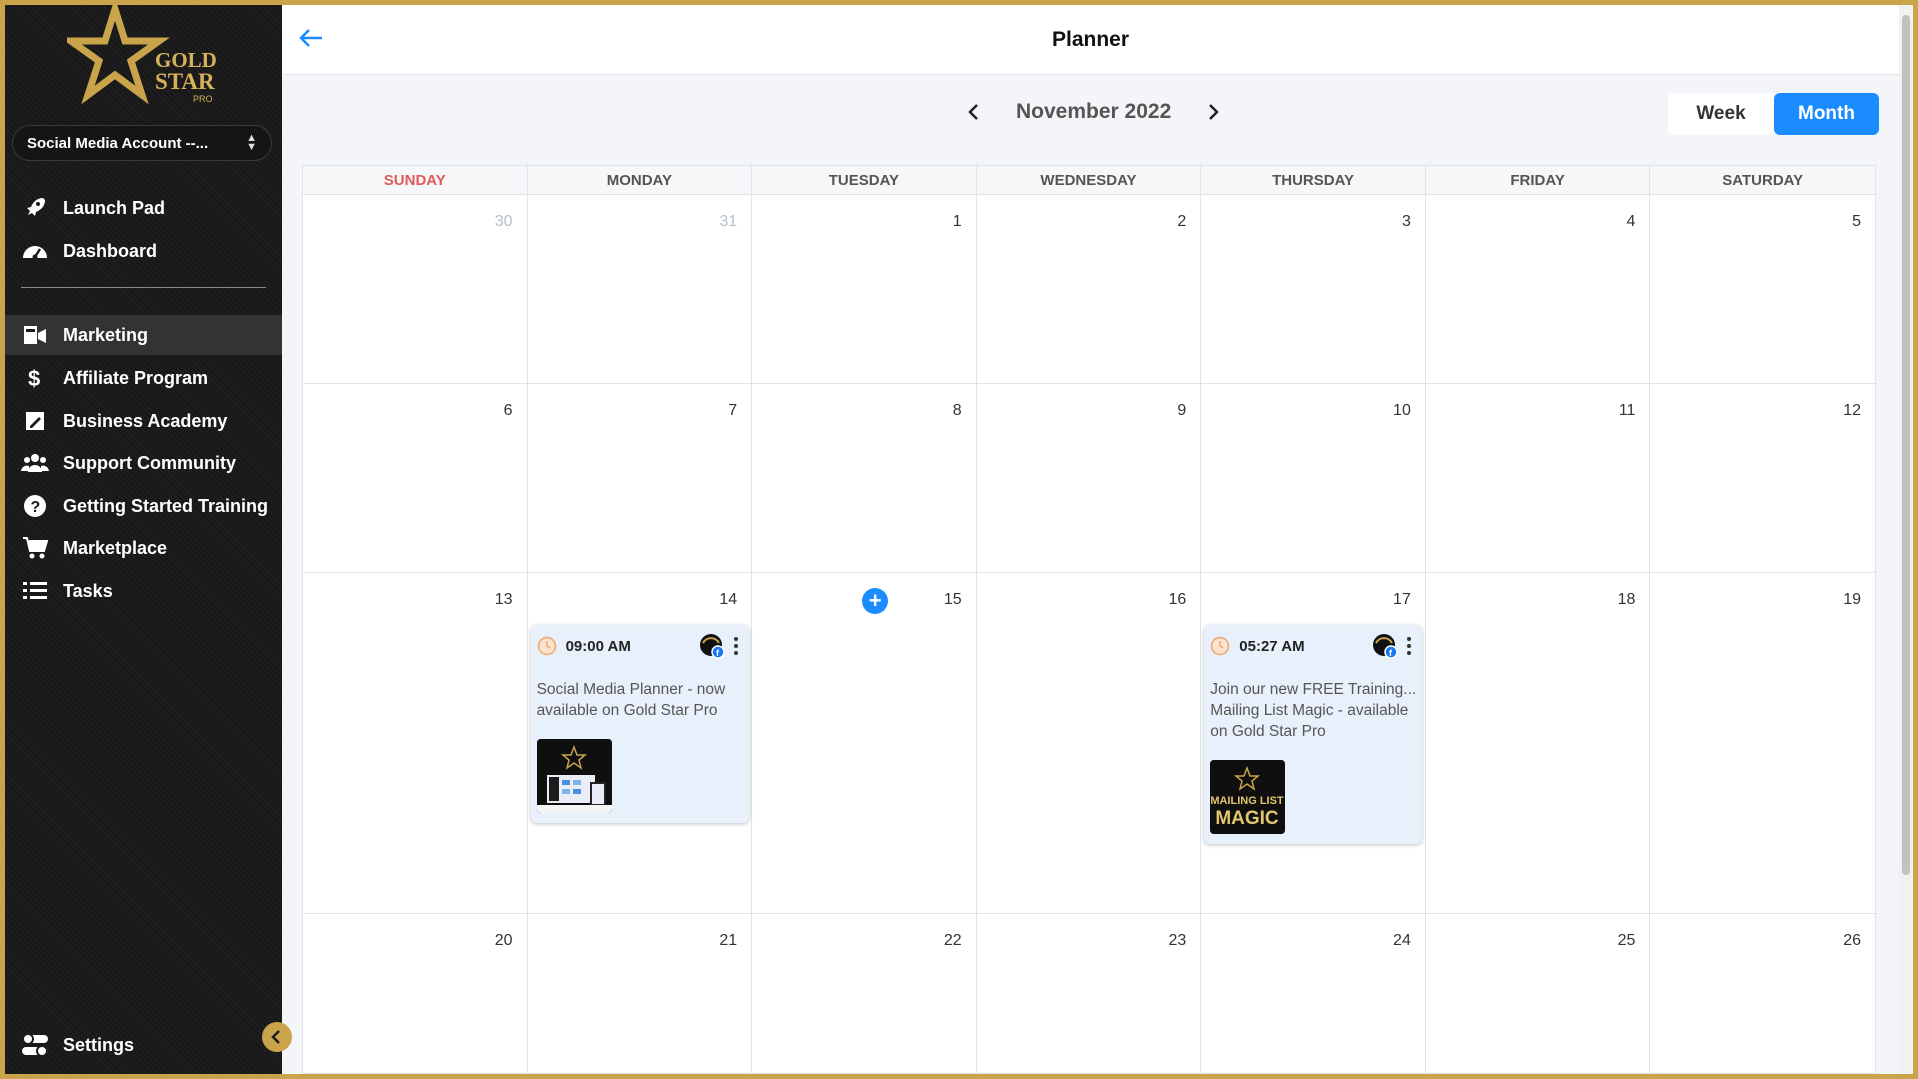 The width and height of the screenshot is (1918, 1079). What do you see at coordinates (1762, 289) in the screenshot?
I see `calendar-day-cell: 5` at bounding box center [1762, 289].